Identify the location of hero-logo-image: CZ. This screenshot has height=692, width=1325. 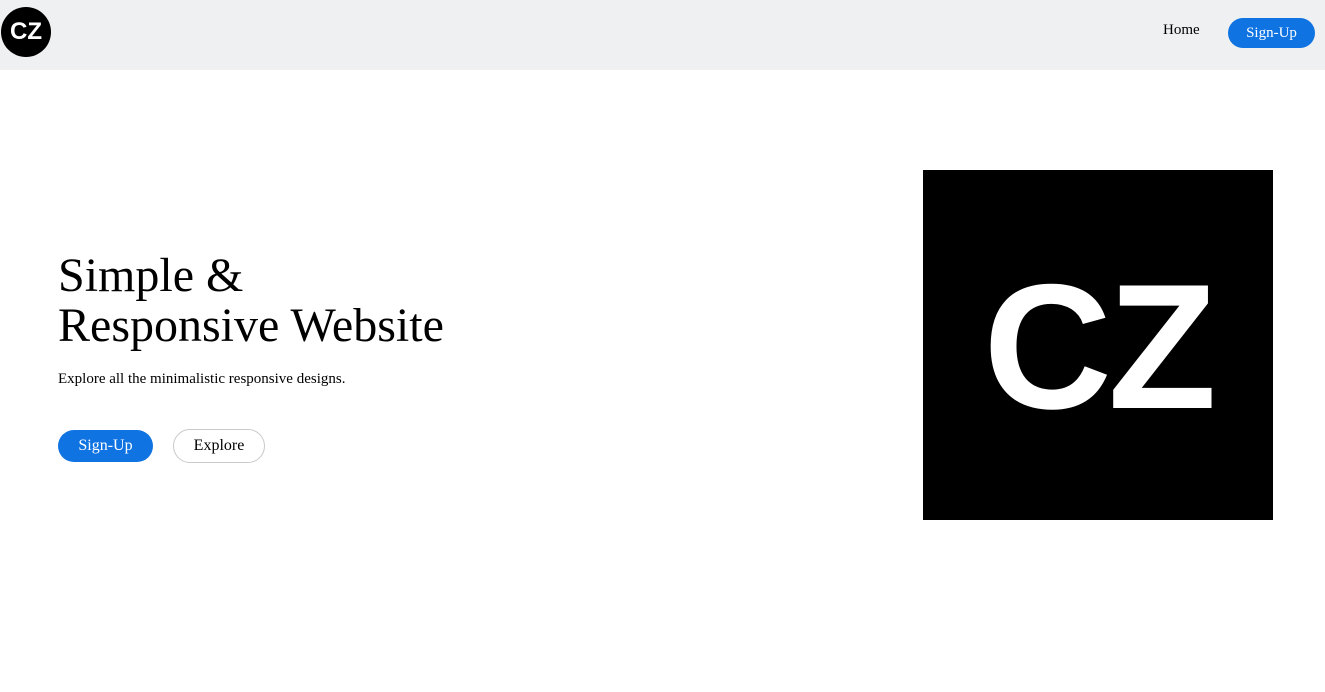
(1098, 345).